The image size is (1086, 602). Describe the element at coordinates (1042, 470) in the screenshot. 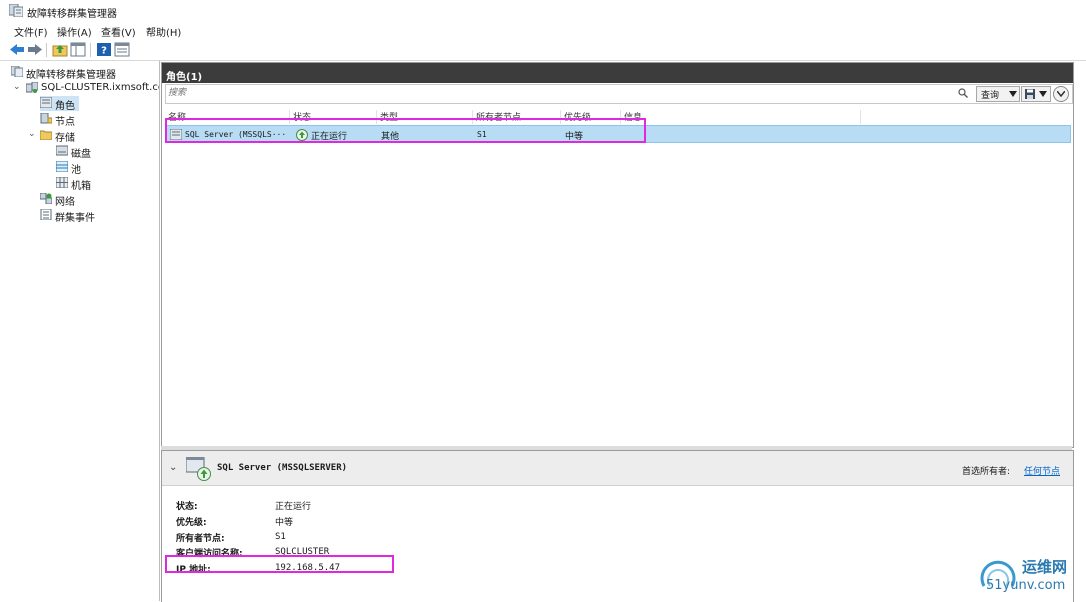

I see `preferred-owner-link: 任何节点` at that location.